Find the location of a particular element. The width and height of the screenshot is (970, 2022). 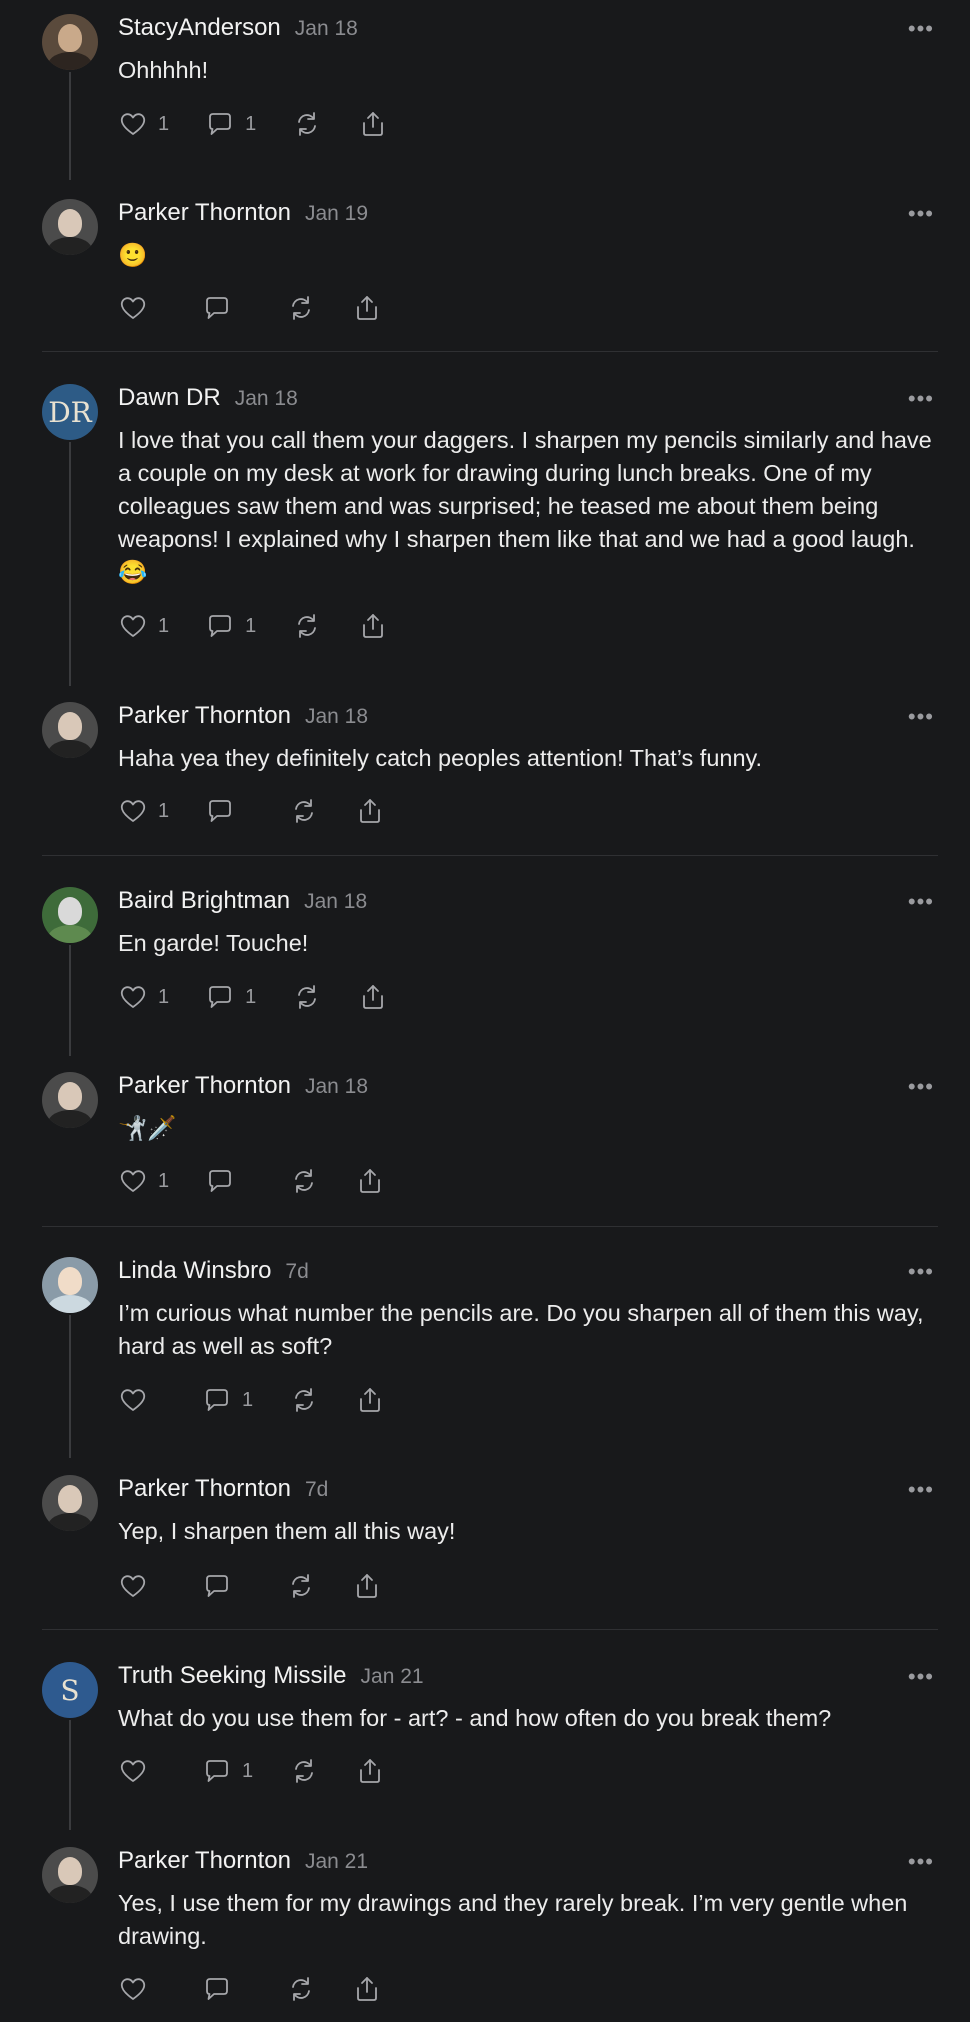

heart-icon is located at coordinates (133, 308).